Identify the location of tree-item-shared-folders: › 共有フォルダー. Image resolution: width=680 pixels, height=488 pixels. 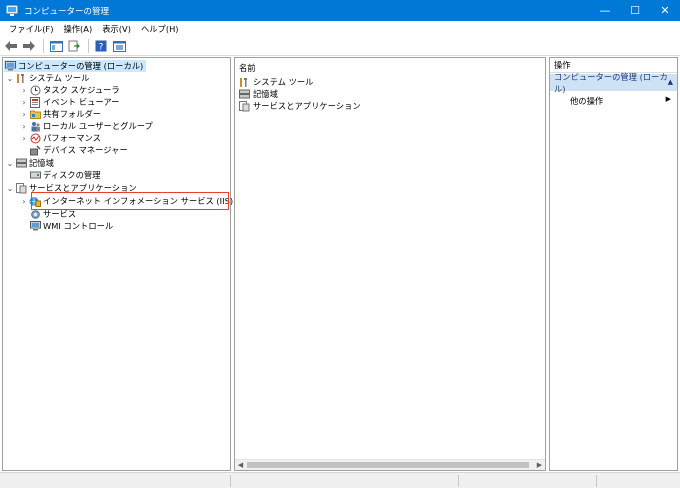
(60, 114).